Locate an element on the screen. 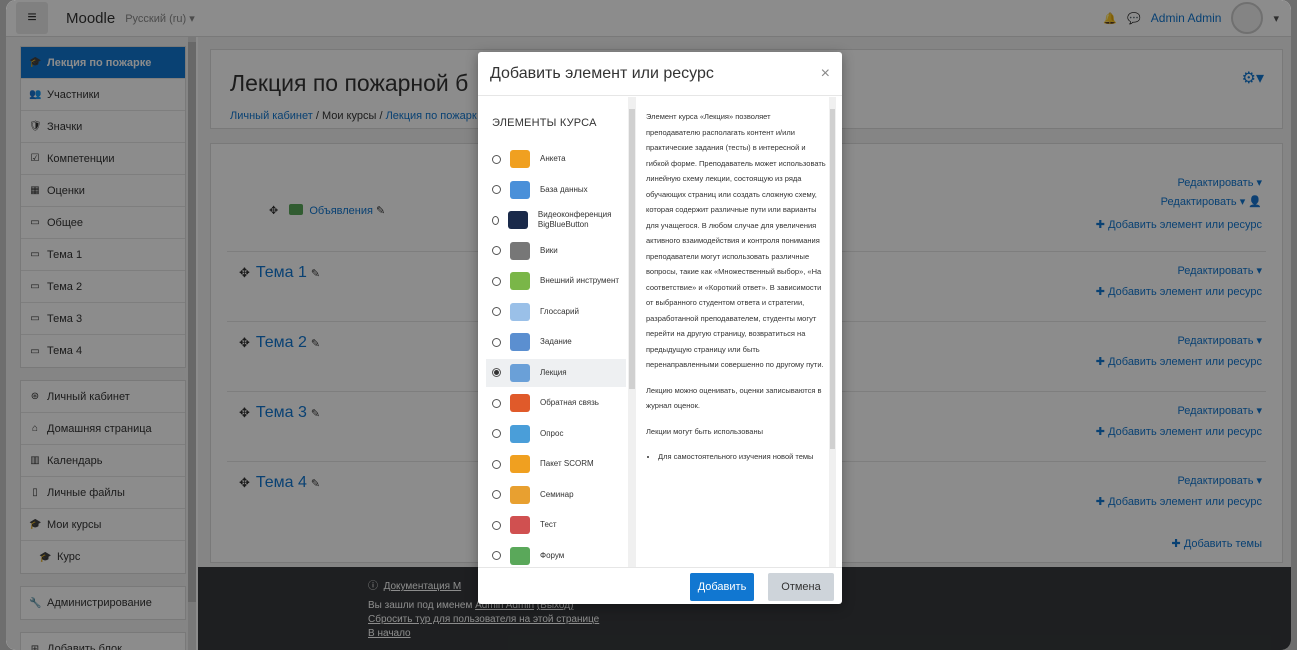 Image resolution: width=1297 pixels, height=650 pixels. activity-option: Опрос is located at coordinates (556, 434).